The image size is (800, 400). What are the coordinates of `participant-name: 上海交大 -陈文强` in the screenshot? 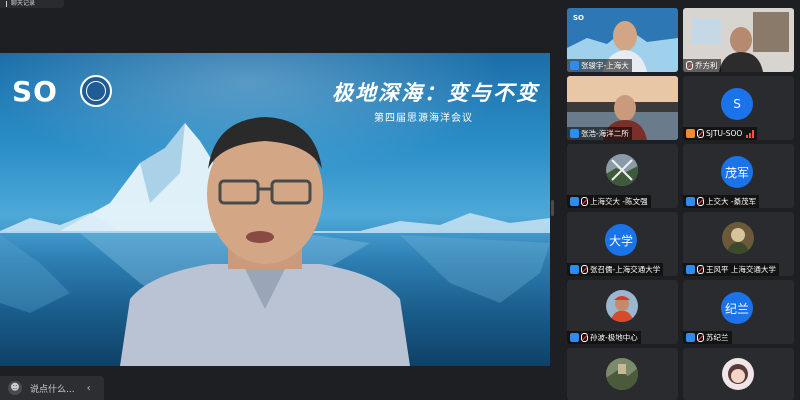 It's located at (619, 201).